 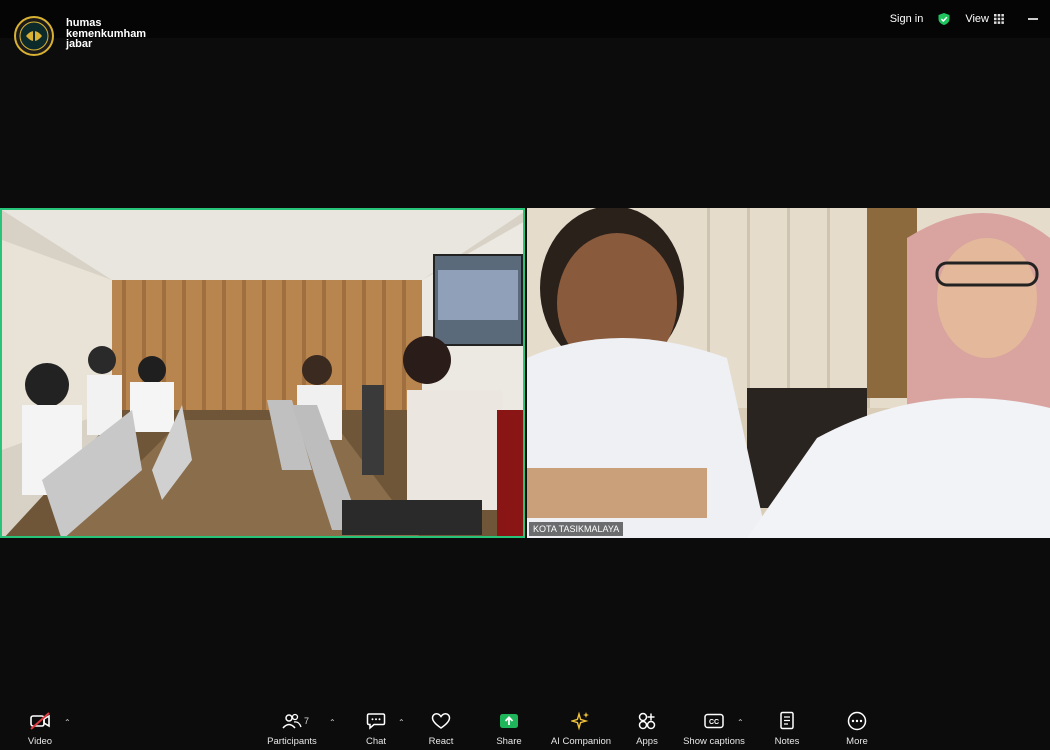 I want to click on notes-label: Notes, so click(x=787, y=741).